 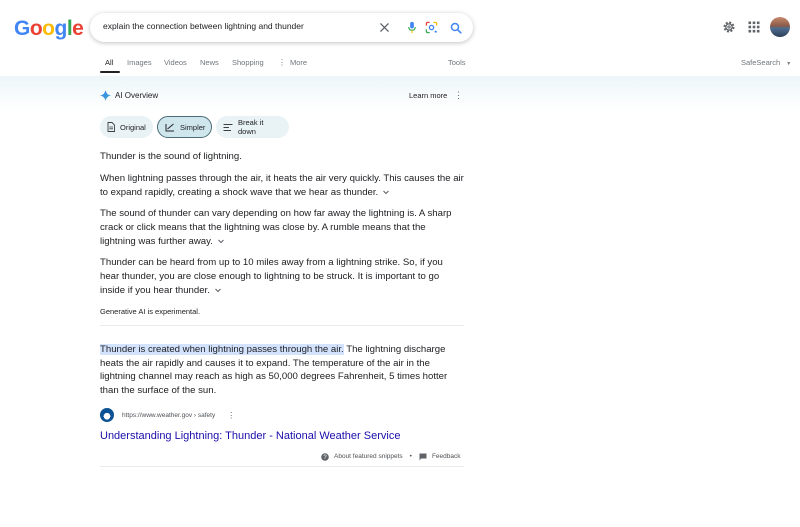 What do you see at coordinates (411, 27) in the screenshot?
I see `microphone-icon` at bounding box center [411, 27].